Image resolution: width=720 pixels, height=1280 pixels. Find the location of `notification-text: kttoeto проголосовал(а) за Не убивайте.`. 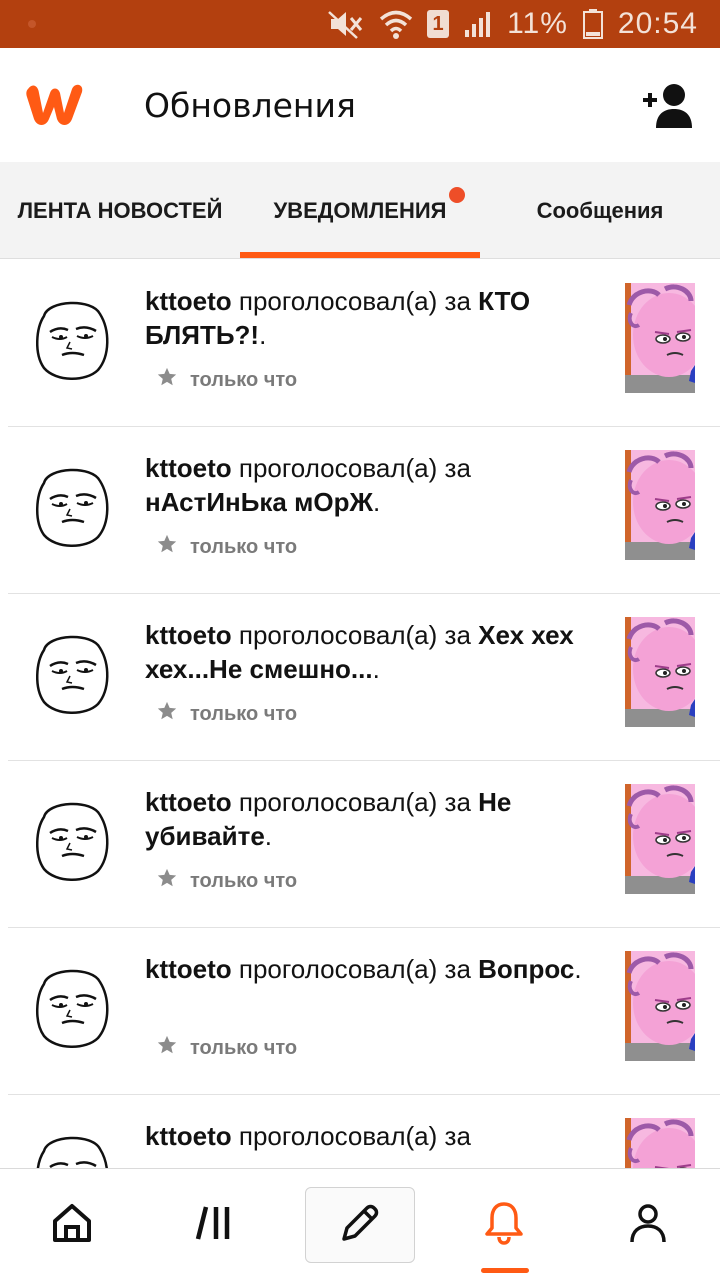

notification-text: kttoeto проголосовал(а) за Не убивайте. is located at coordinates (377, 819).